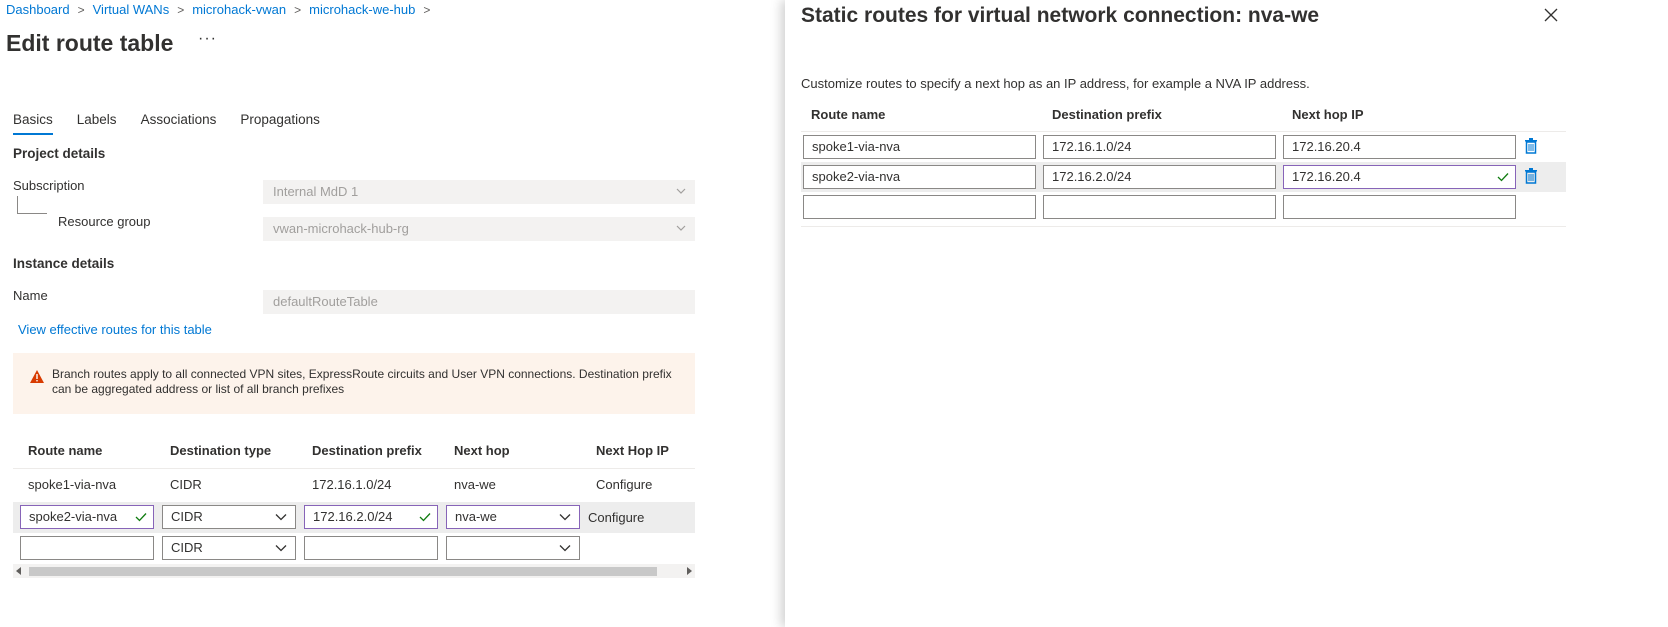 The height and width of the screenshot is (627, 1668). Describe the element at coordinates (1183, 226) in the screenshot. I see `divider` at that location.